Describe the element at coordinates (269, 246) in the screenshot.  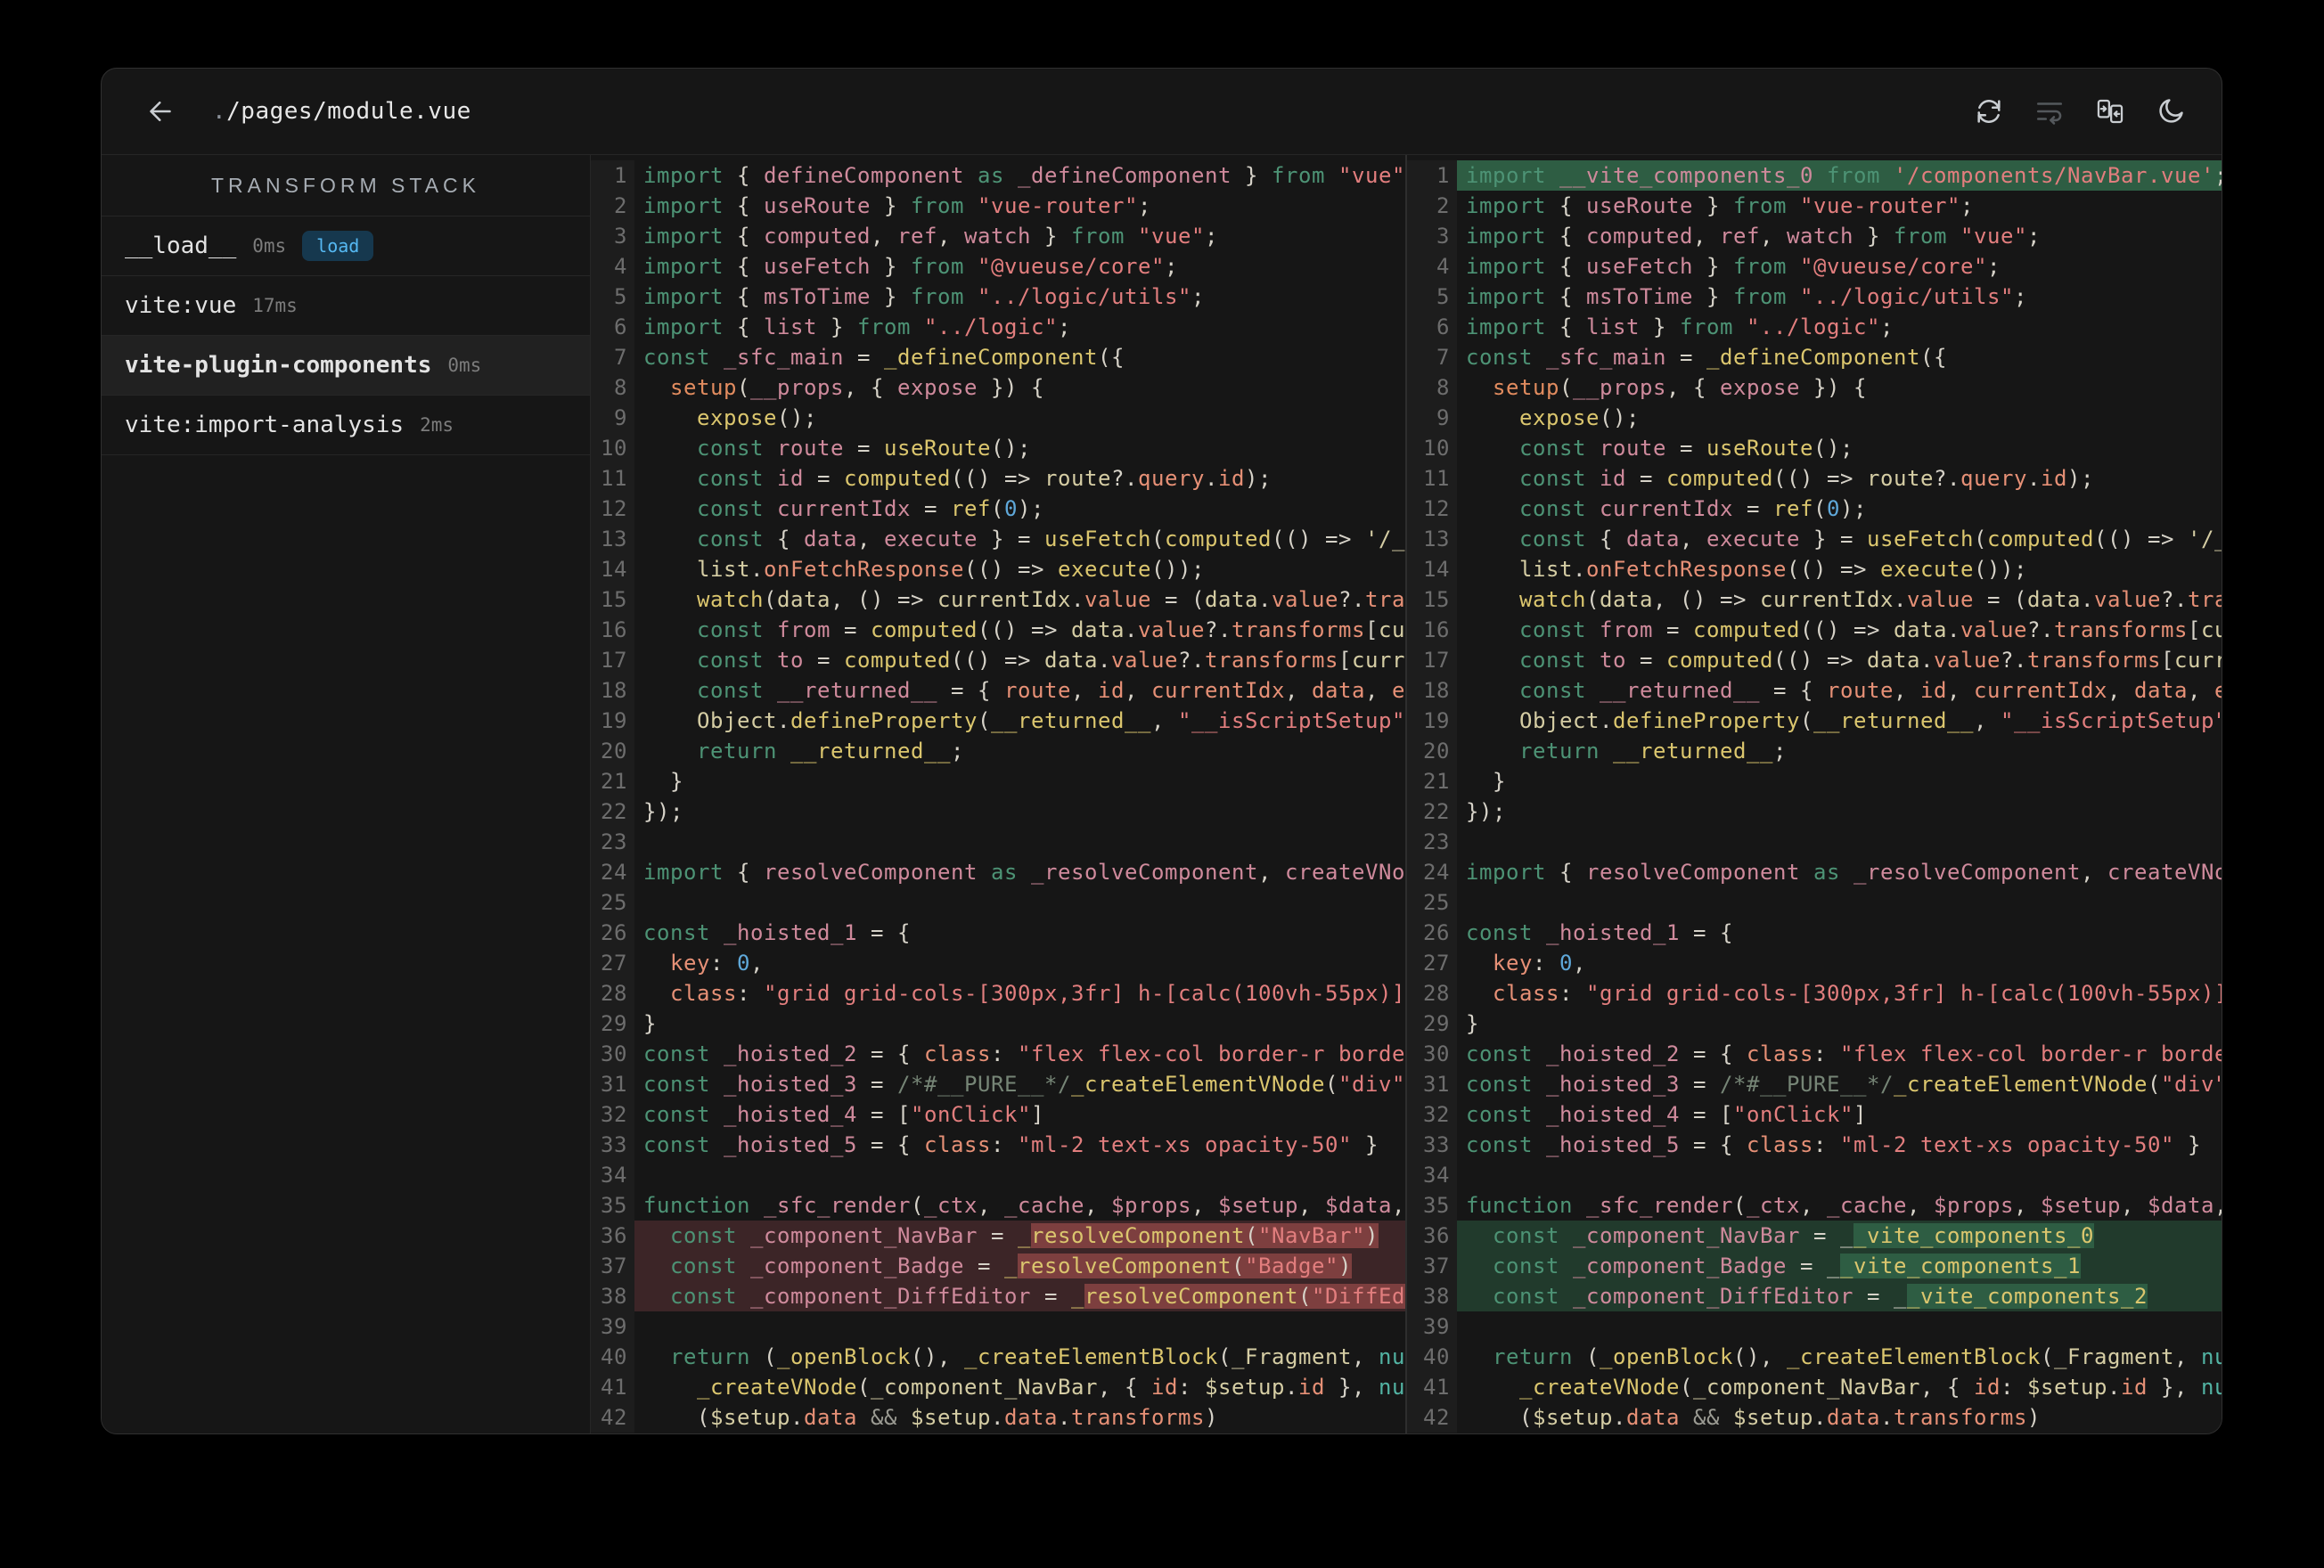
I see `plugin-time: 0ms` at that location.